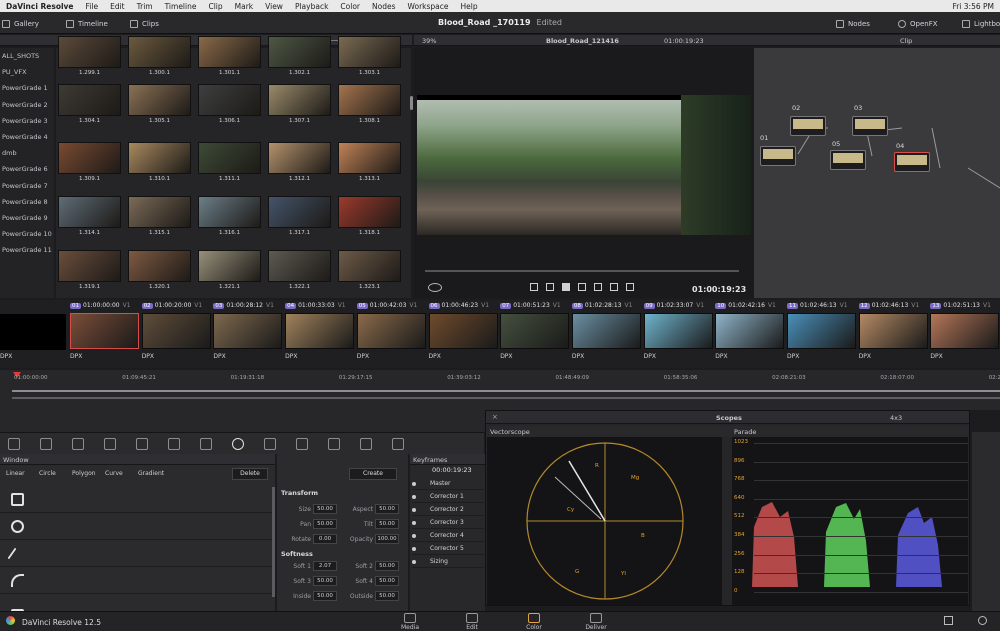  What do you see at coordinates (311, 6) in the screenshot?
I see `menu-item-playback: Playback` at bounding box center [311, 6].